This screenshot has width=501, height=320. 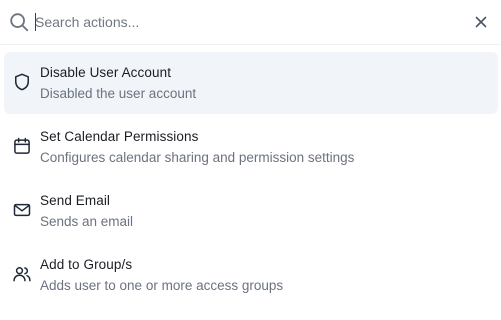 What do you see at coordinates (19, 22) in the screenshot?
I see `search-icon` at bounding box center [19, 22].